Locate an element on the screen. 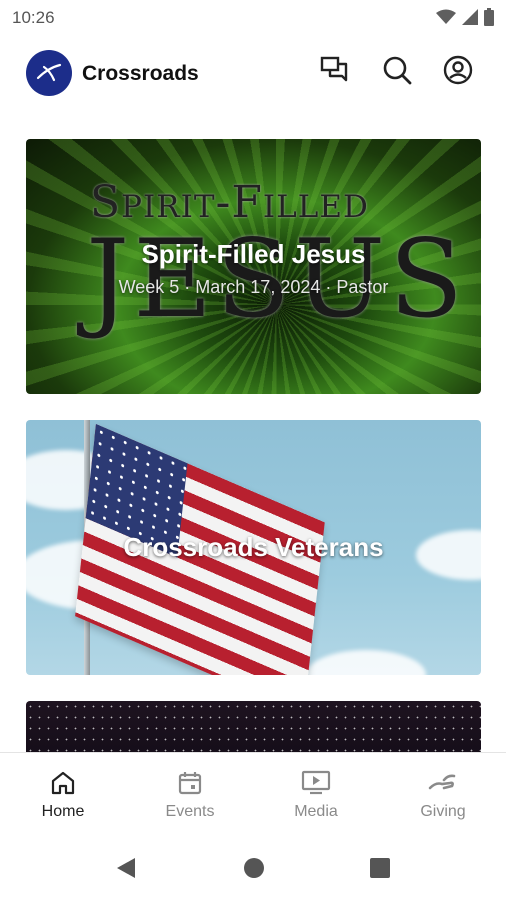 This screenshot has height=900, width=506. cloud is located at coordinates (366, 662).